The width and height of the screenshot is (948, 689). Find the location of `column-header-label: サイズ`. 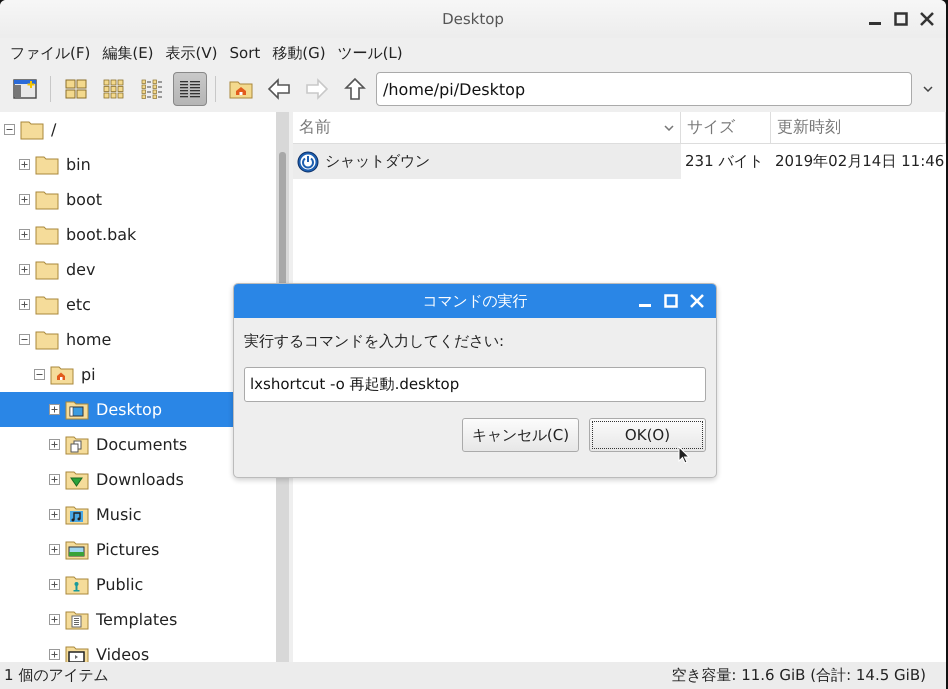

column-header-label: サイズ is located at coordinates (711, 127).